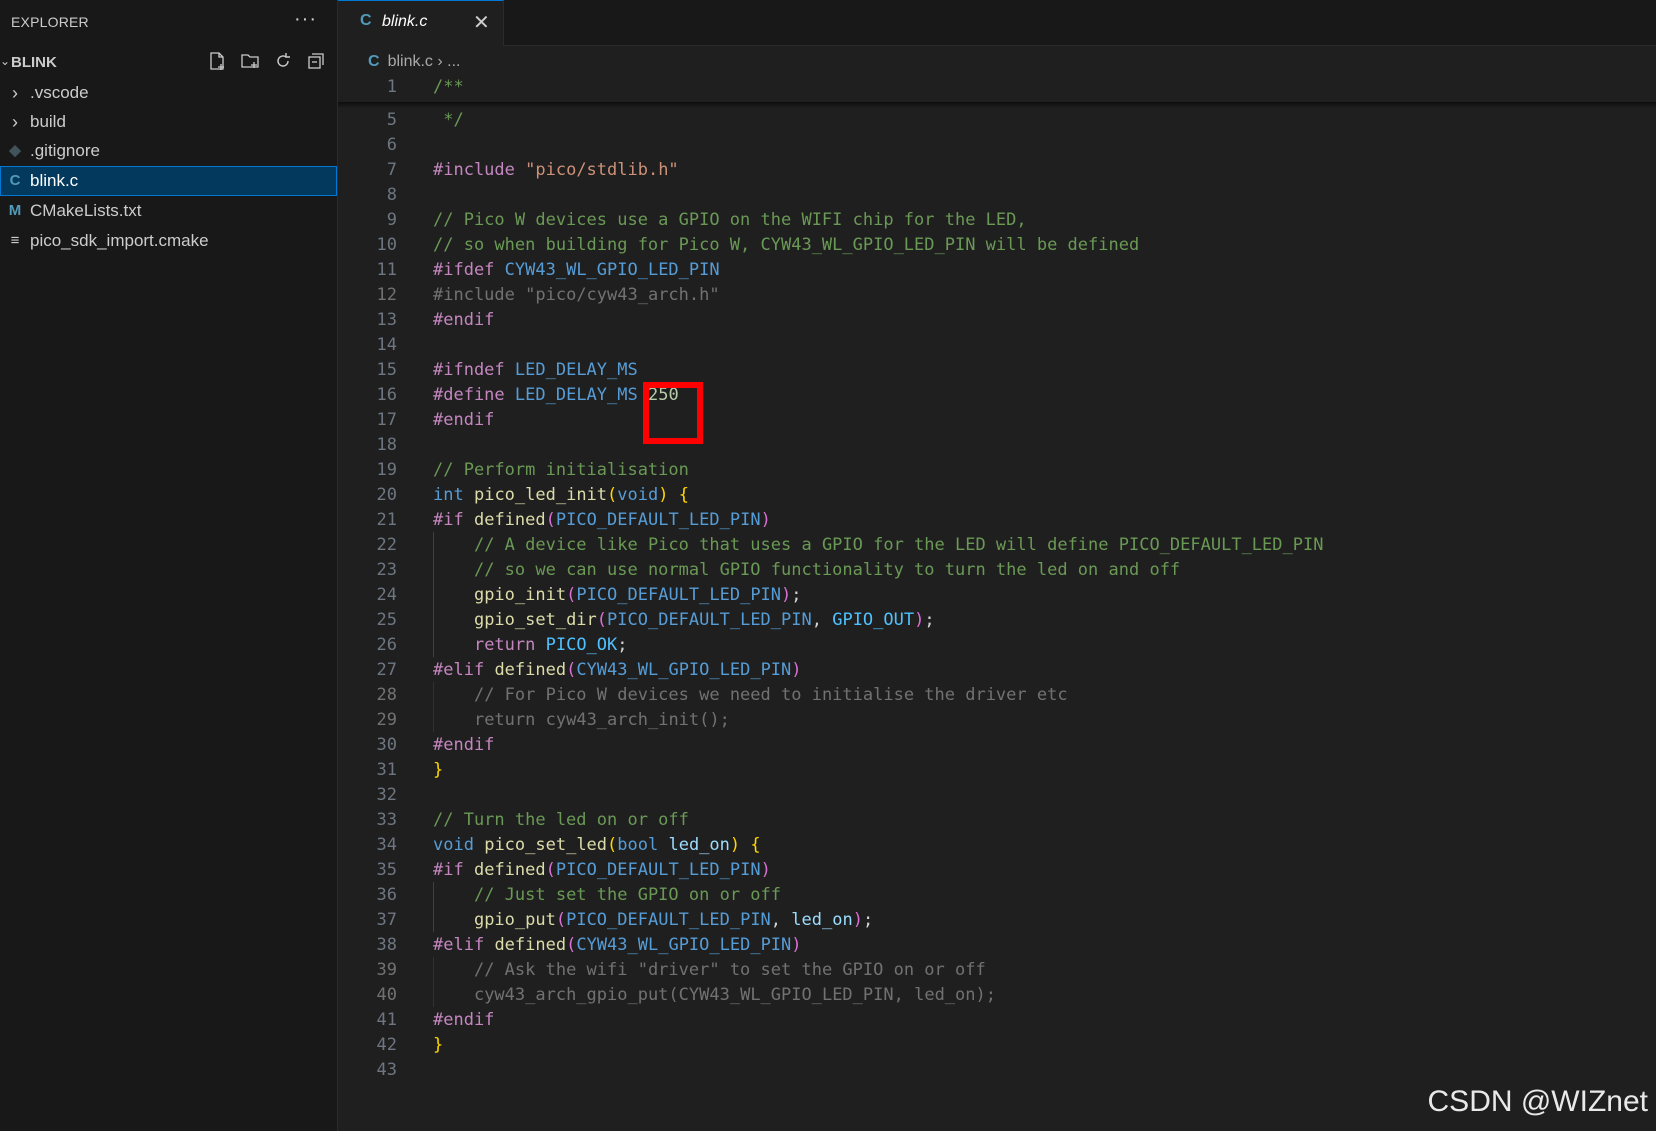 This screenshot has width=1656, height=1131. I want to click on close-icon: ✕, so click(481, 22).